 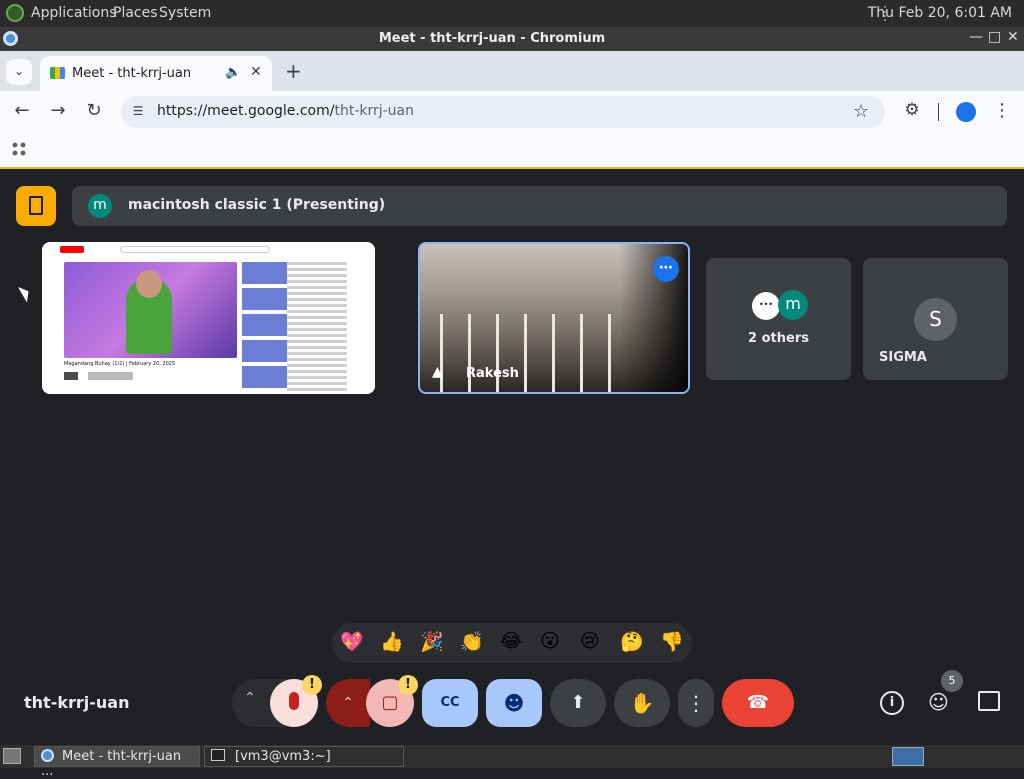 I want to click on raise-hand-button: ✋, so click(x=642, y=703).